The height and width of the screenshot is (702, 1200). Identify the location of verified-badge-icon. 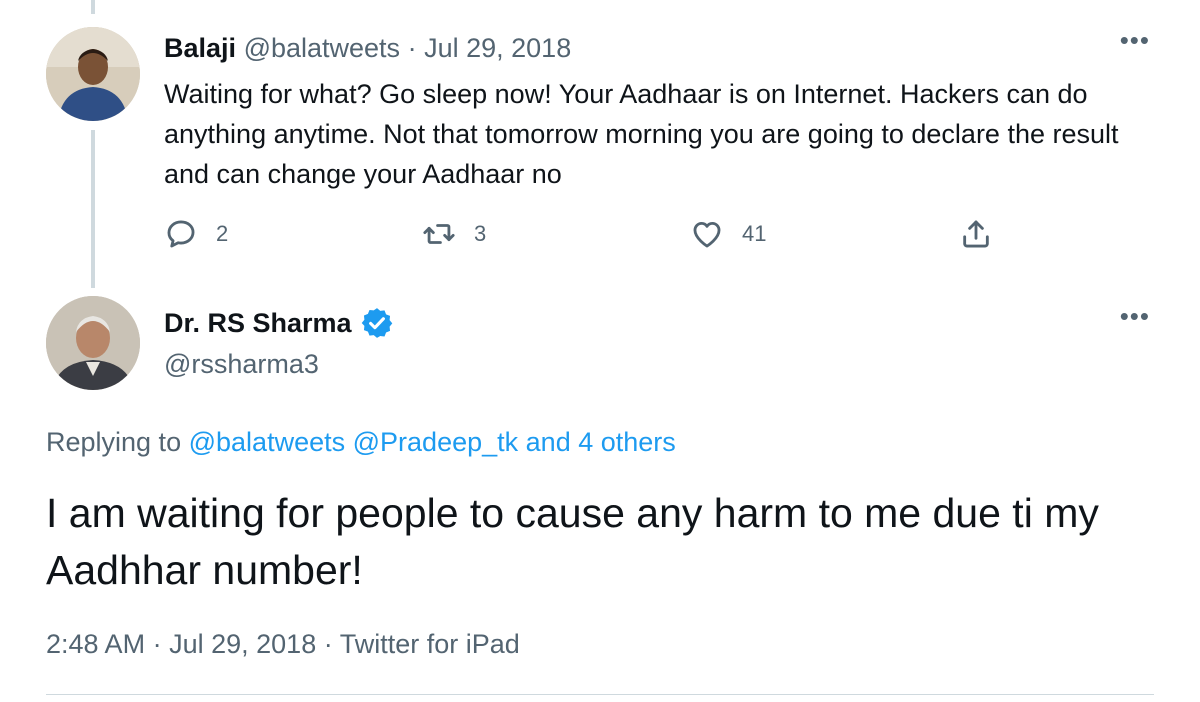
(376, 323).